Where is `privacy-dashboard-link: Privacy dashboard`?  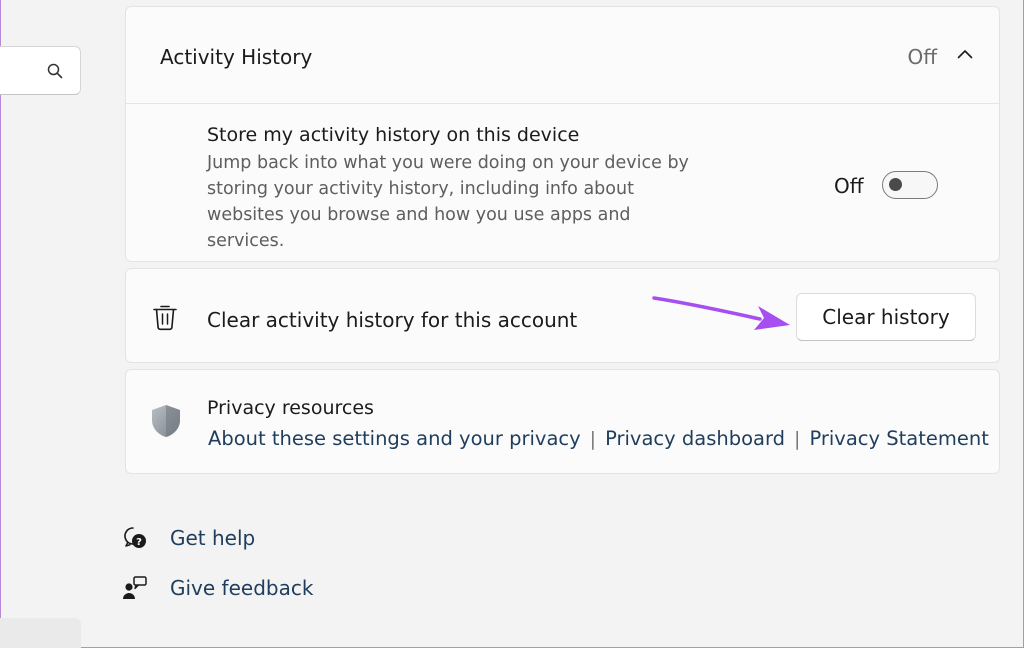 privacy-dashboard-link: Privacy dashboard is located at coordinates (695, 438).